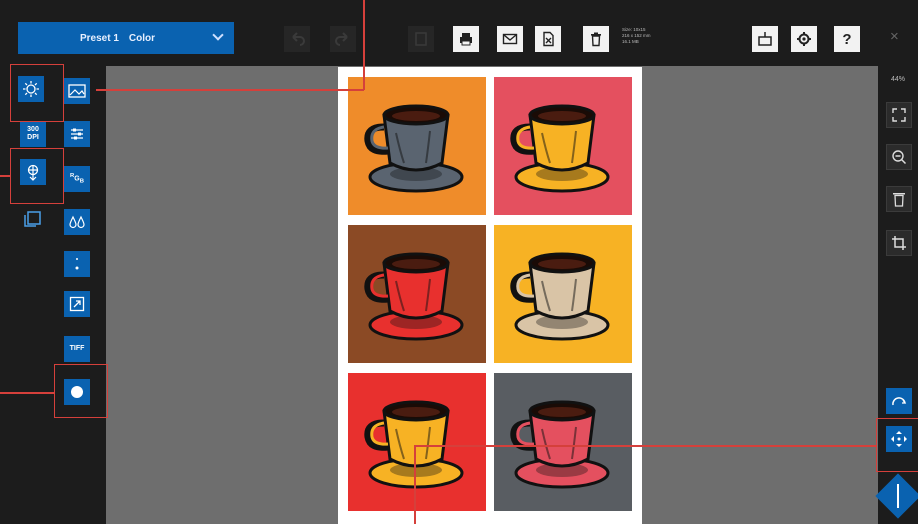 Image resolution: width=918 pixels, height=524 pixels. What do you see at coordinates (636, 35) in the screenshot?
I see `scan-size-info: Size: 10x15 216 x 152 mm 16.1 MB` at bounding box center [636, 35].